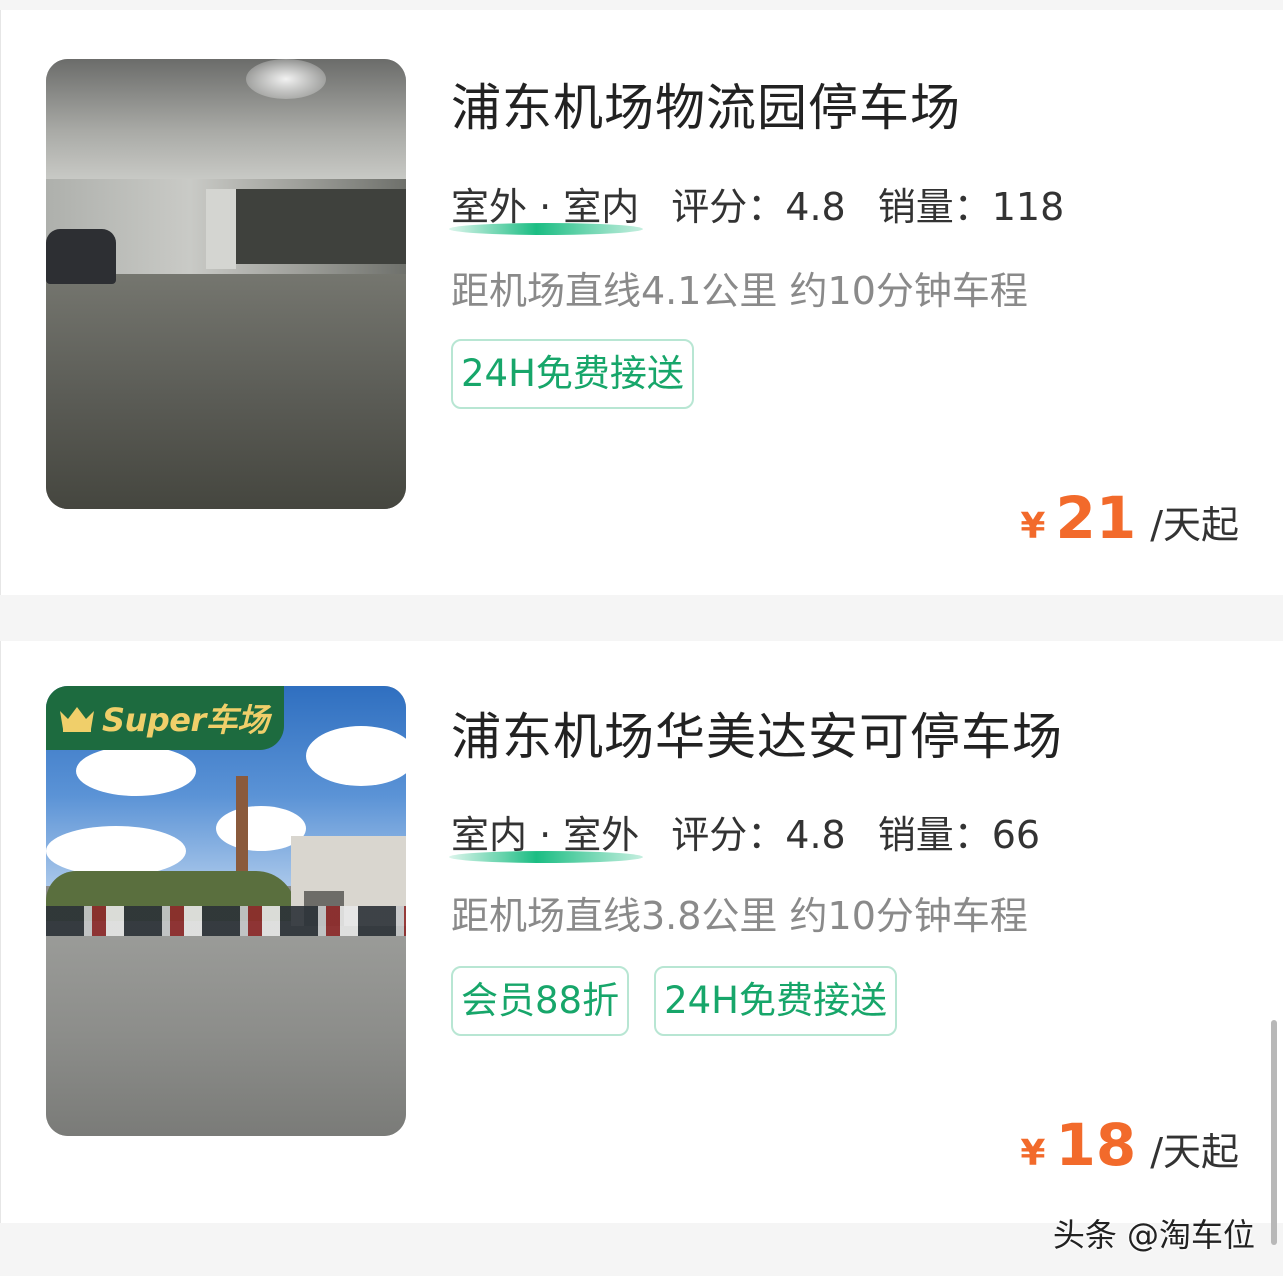  I want to click on photo-car, so click(81, 256).